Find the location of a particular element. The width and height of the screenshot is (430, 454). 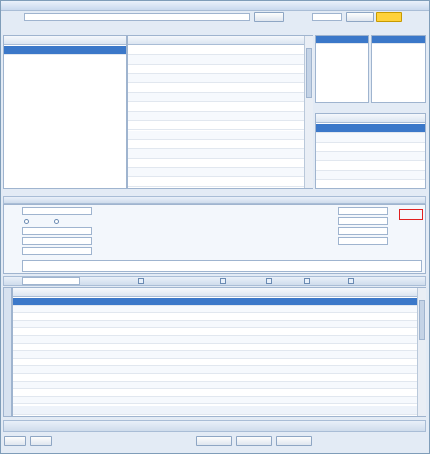

barcode-input is located at coordinates (51, 281).